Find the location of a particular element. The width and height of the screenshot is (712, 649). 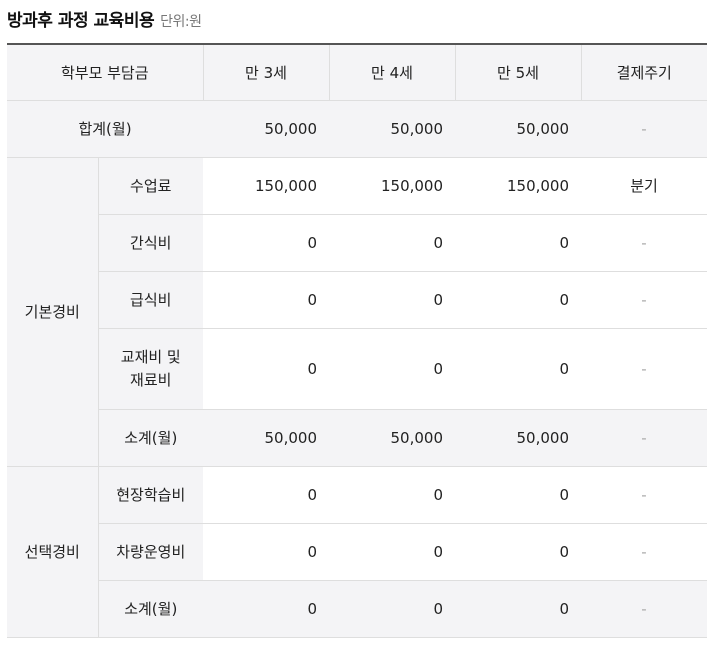

row-label: 차량운영비 is located at coordinates (150, 552).